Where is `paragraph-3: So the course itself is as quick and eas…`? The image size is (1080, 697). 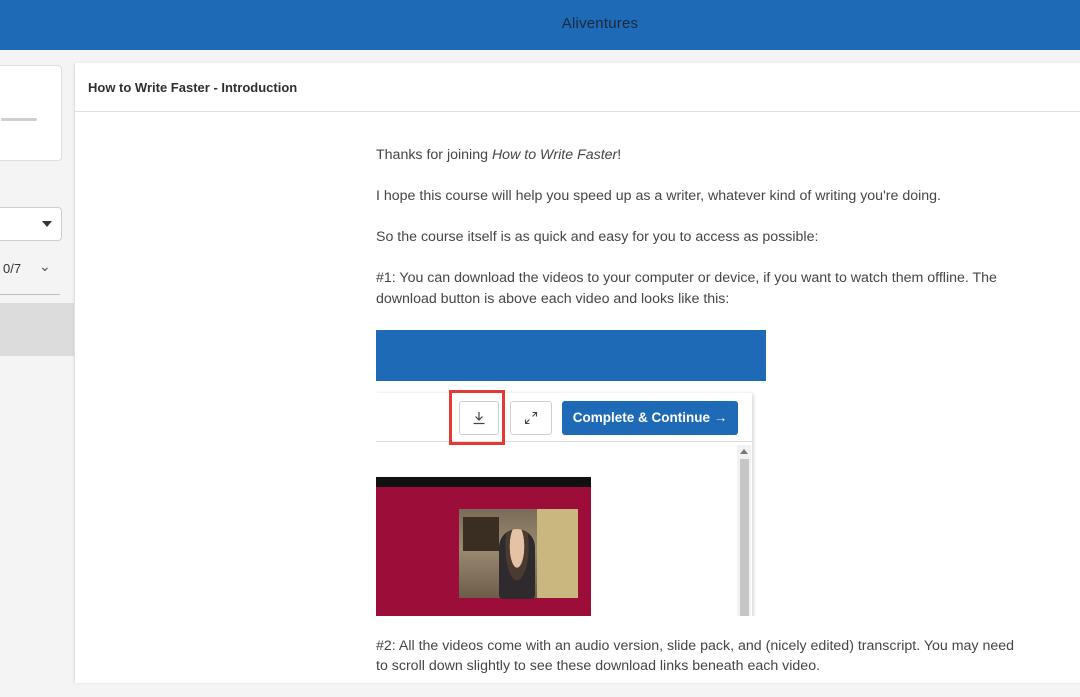 paragraph-3: So the course itself is as quick and eas… is located at coordinates (597, 237).